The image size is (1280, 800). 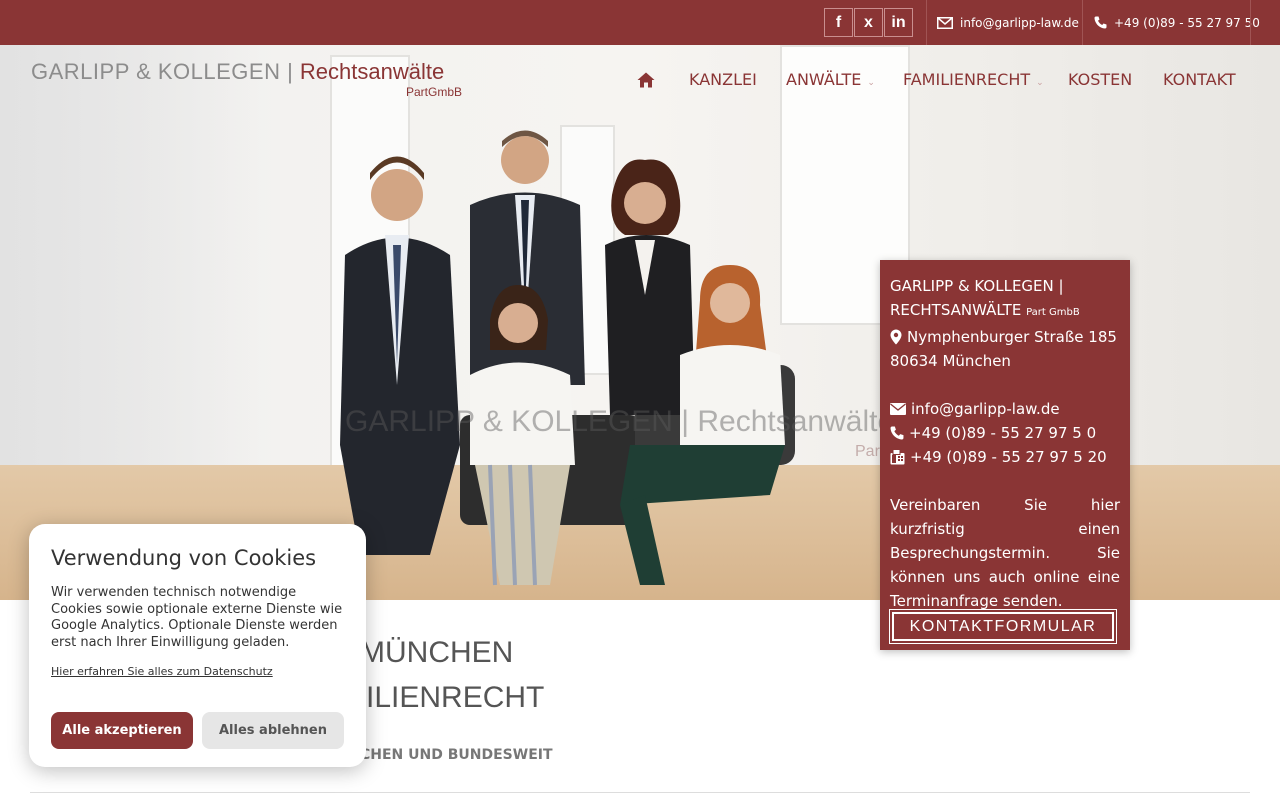 What do you see at coordinates (1003, 626) in the screenshot?
I see `contact-form-button: KONTAKTFORMULAR` at bounding box center [1003, 626].